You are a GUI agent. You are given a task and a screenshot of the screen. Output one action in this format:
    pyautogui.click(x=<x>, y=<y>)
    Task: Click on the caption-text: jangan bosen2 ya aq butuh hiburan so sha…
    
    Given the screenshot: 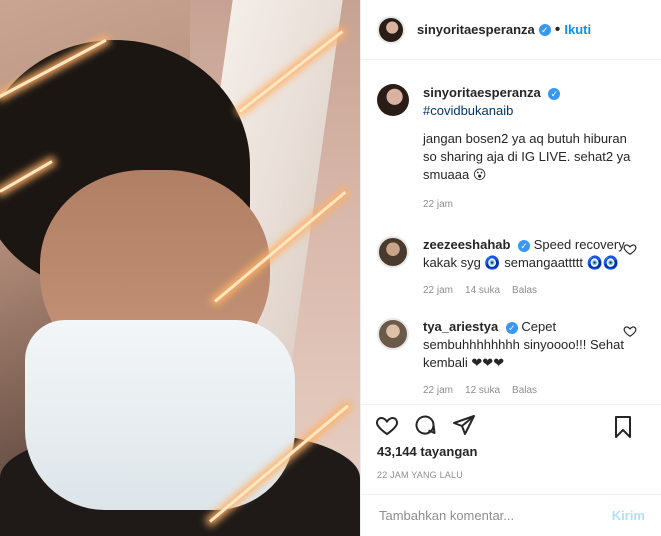 What is the action you would take?
    pyautogui.click(x=527, y=156)
    